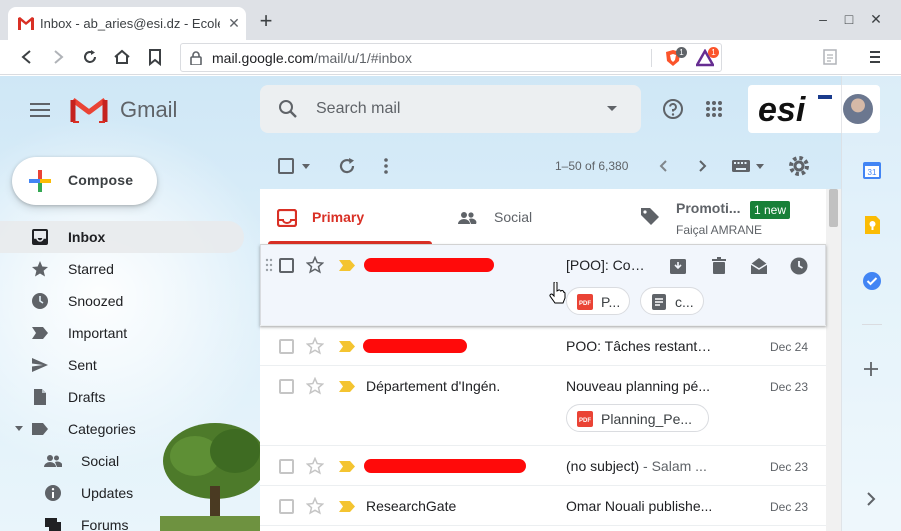  I want to click on search-icon, so click(288, 109).